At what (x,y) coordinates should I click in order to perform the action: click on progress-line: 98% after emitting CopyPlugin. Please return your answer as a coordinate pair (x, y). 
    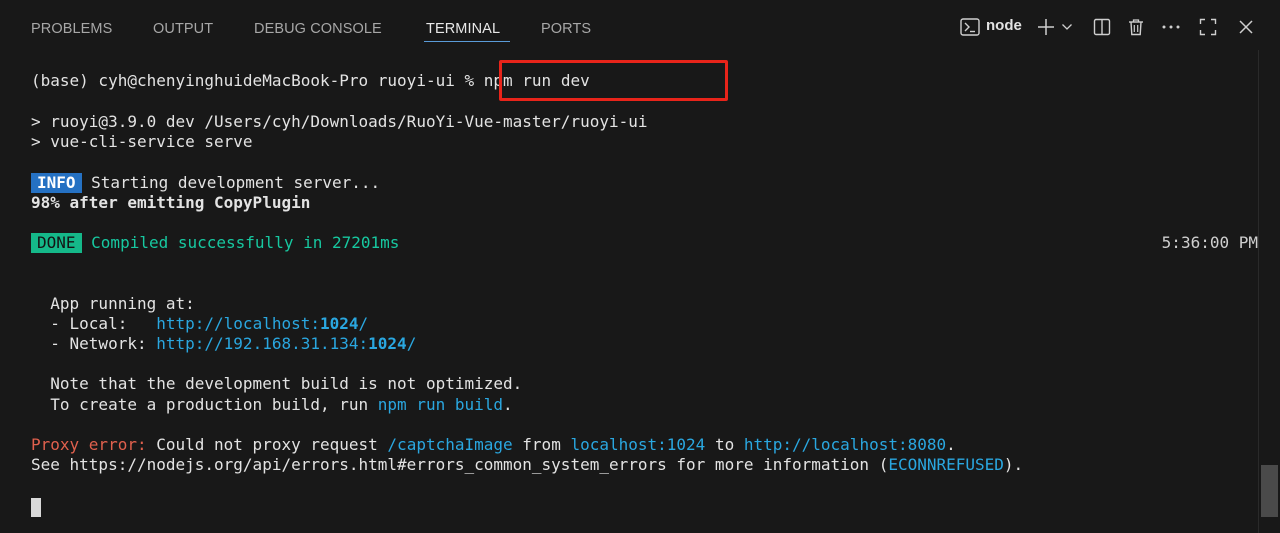
    Looking at the image, I should click on (171, 202).